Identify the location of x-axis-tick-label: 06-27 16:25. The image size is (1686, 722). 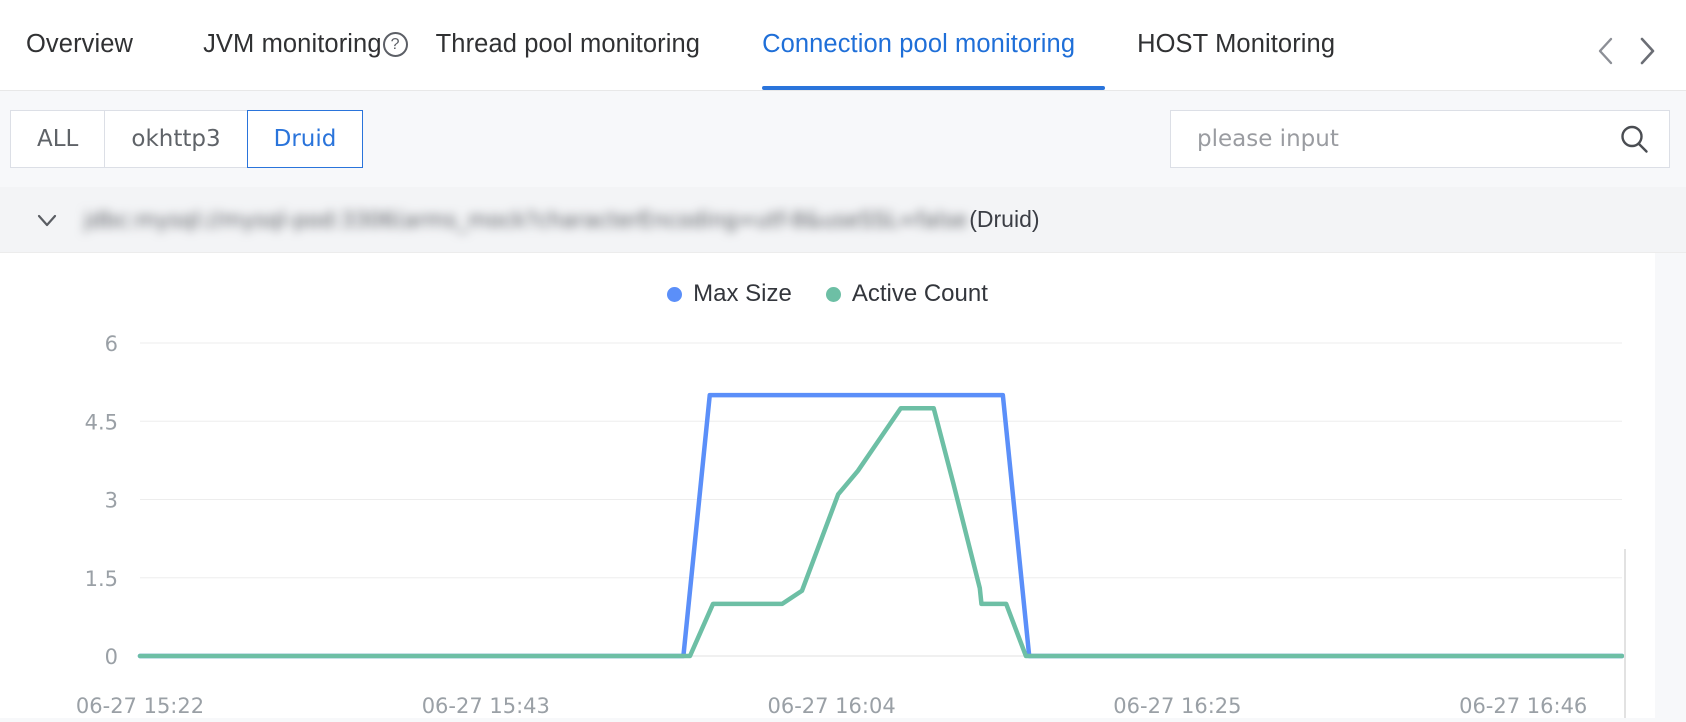
(1177, 706).